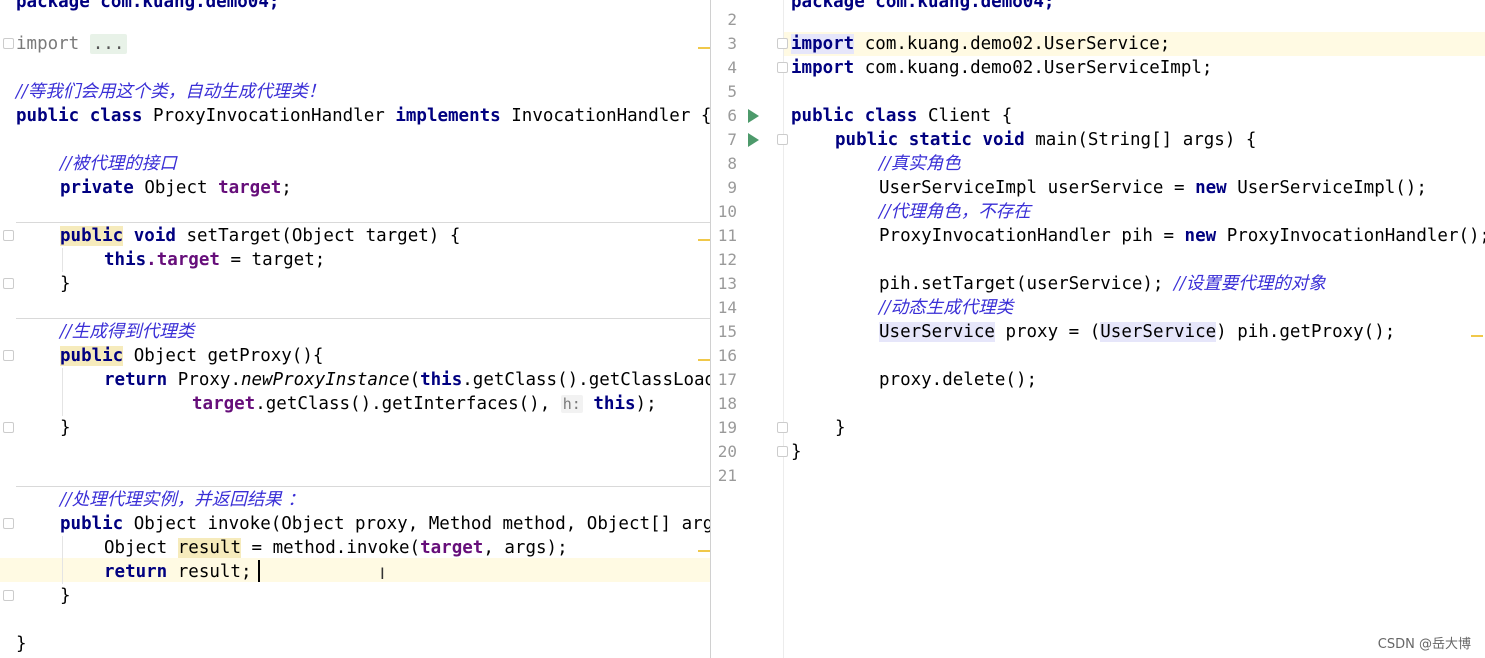 This screenshot has height=658, width=1485. I want to click on ibeam-cursor-icon: I, so click(382, 573).